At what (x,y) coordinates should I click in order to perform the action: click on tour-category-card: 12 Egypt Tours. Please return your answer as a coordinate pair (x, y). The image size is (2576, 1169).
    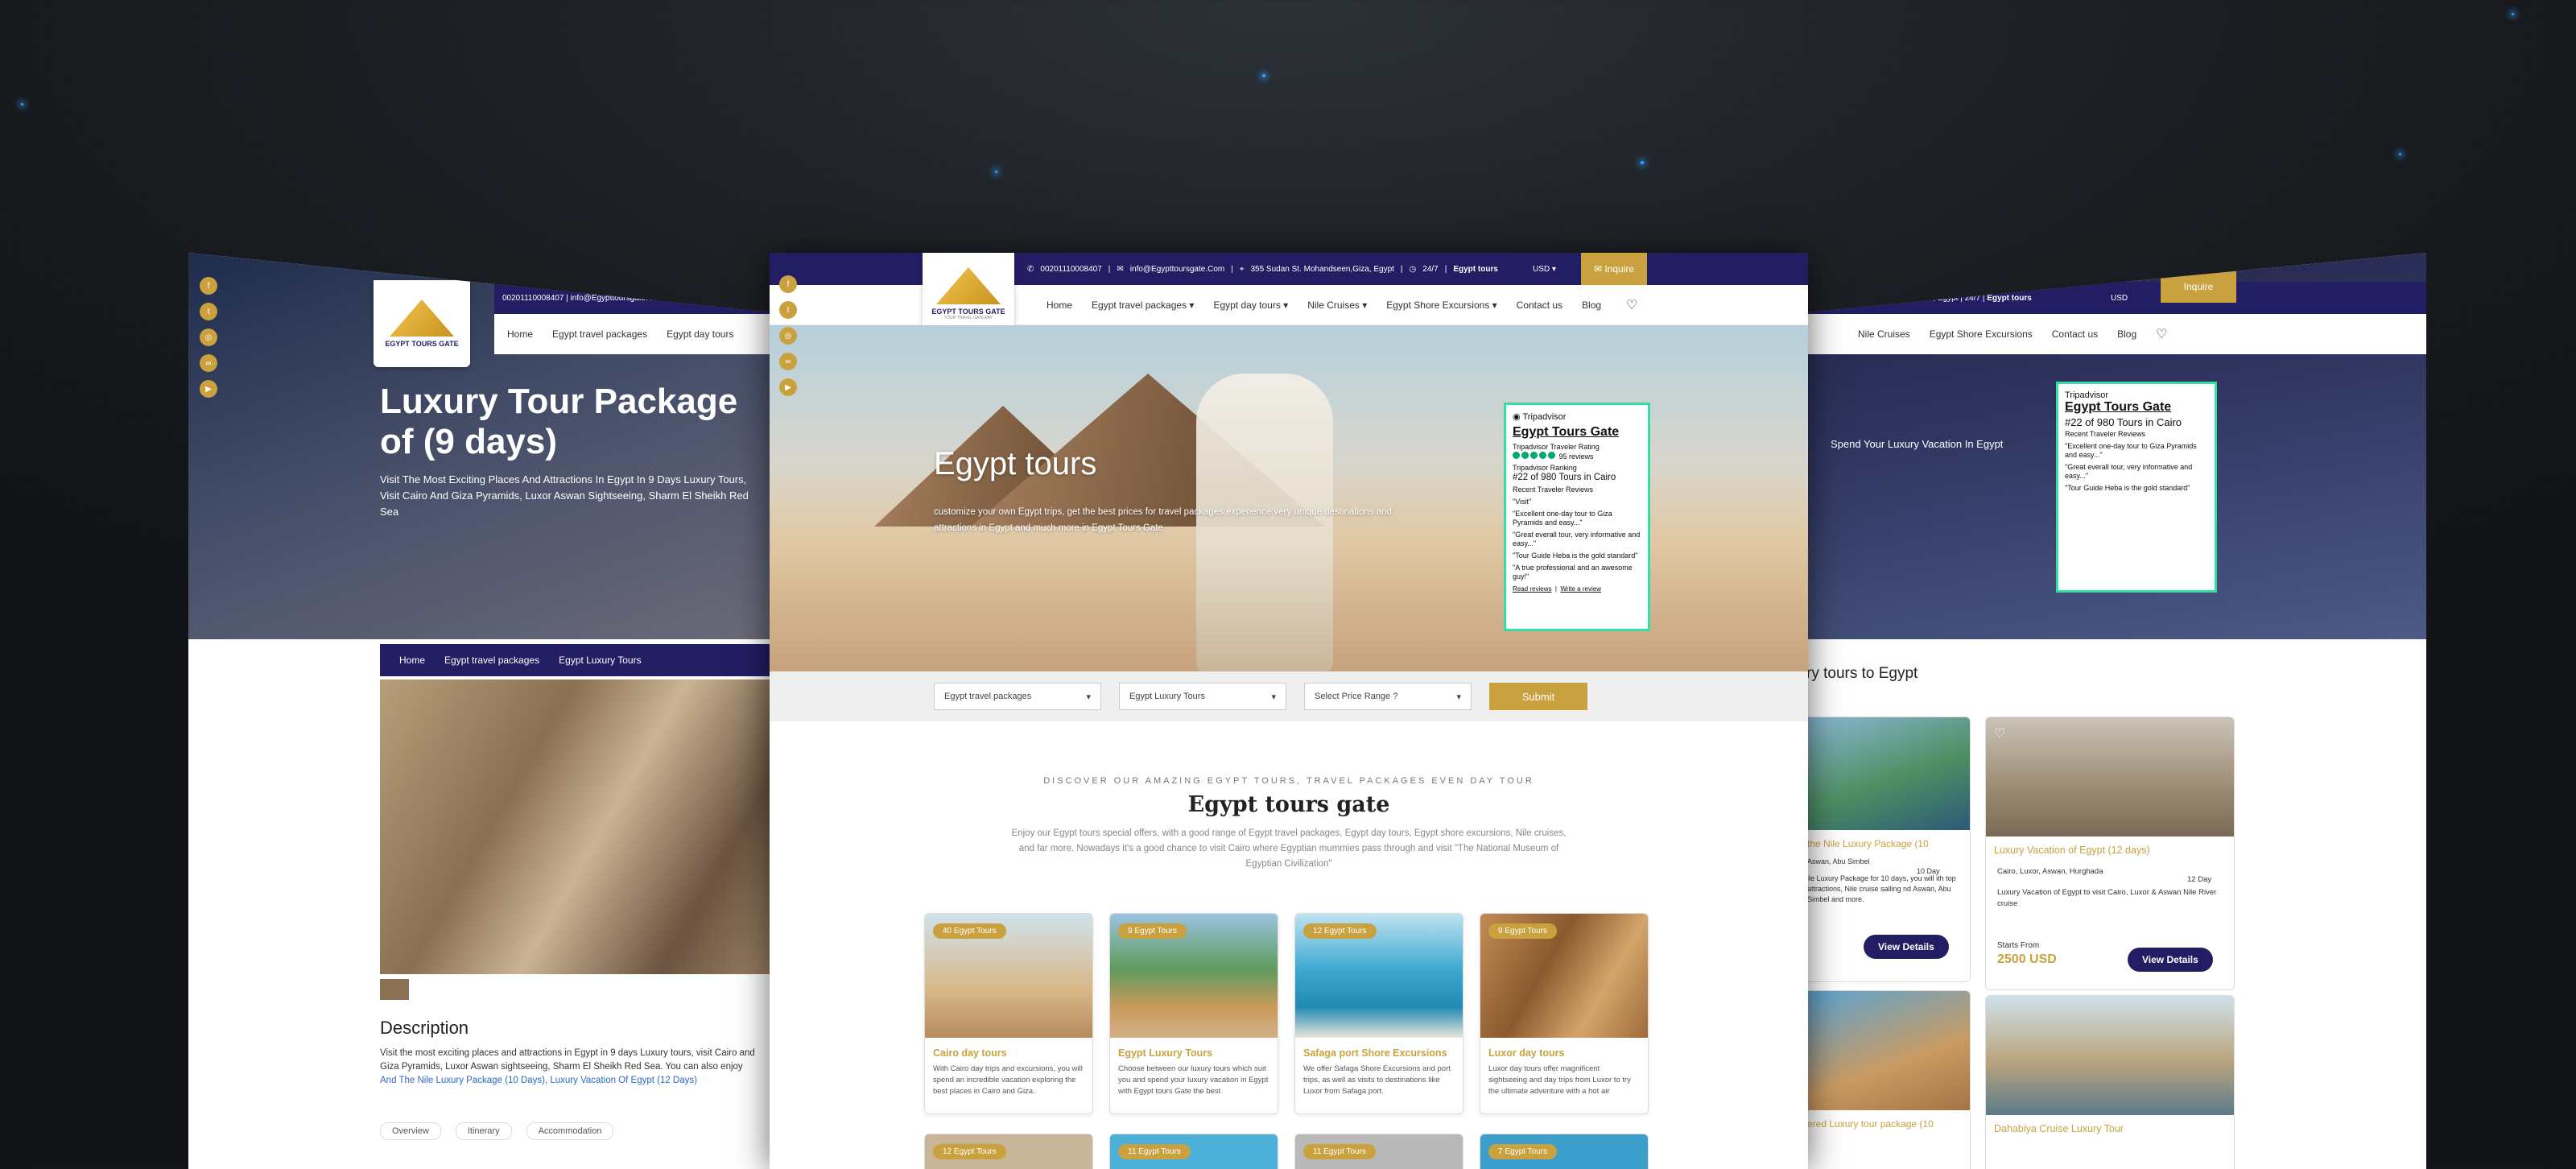
    Looking at the image, I should click on (1008, 1151).